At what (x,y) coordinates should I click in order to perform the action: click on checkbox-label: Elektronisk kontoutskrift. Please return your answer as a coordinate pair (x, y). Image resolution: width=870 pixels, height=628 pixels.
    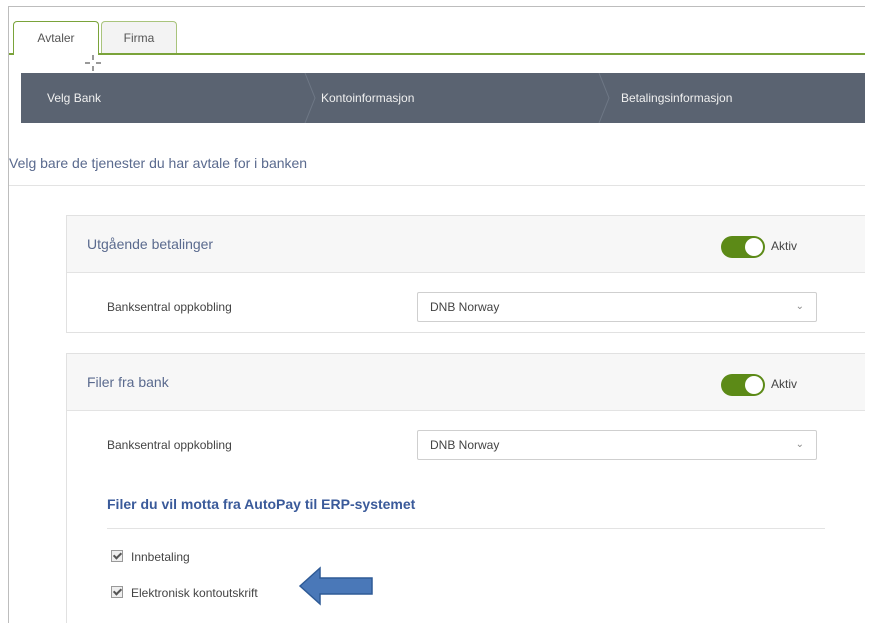
    Looking at the image, I should click on (194, 593).